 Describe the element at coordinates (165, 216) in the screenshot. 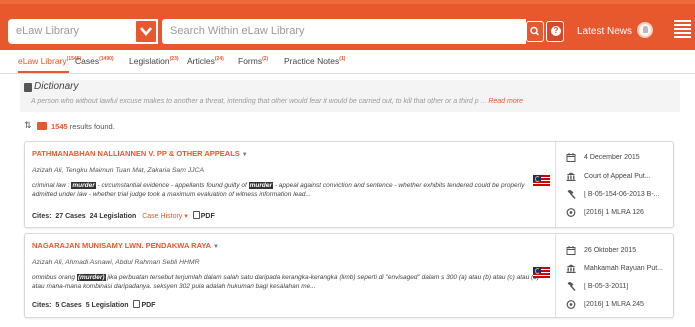

I see `case-history-link: Case History ▾` at that location.